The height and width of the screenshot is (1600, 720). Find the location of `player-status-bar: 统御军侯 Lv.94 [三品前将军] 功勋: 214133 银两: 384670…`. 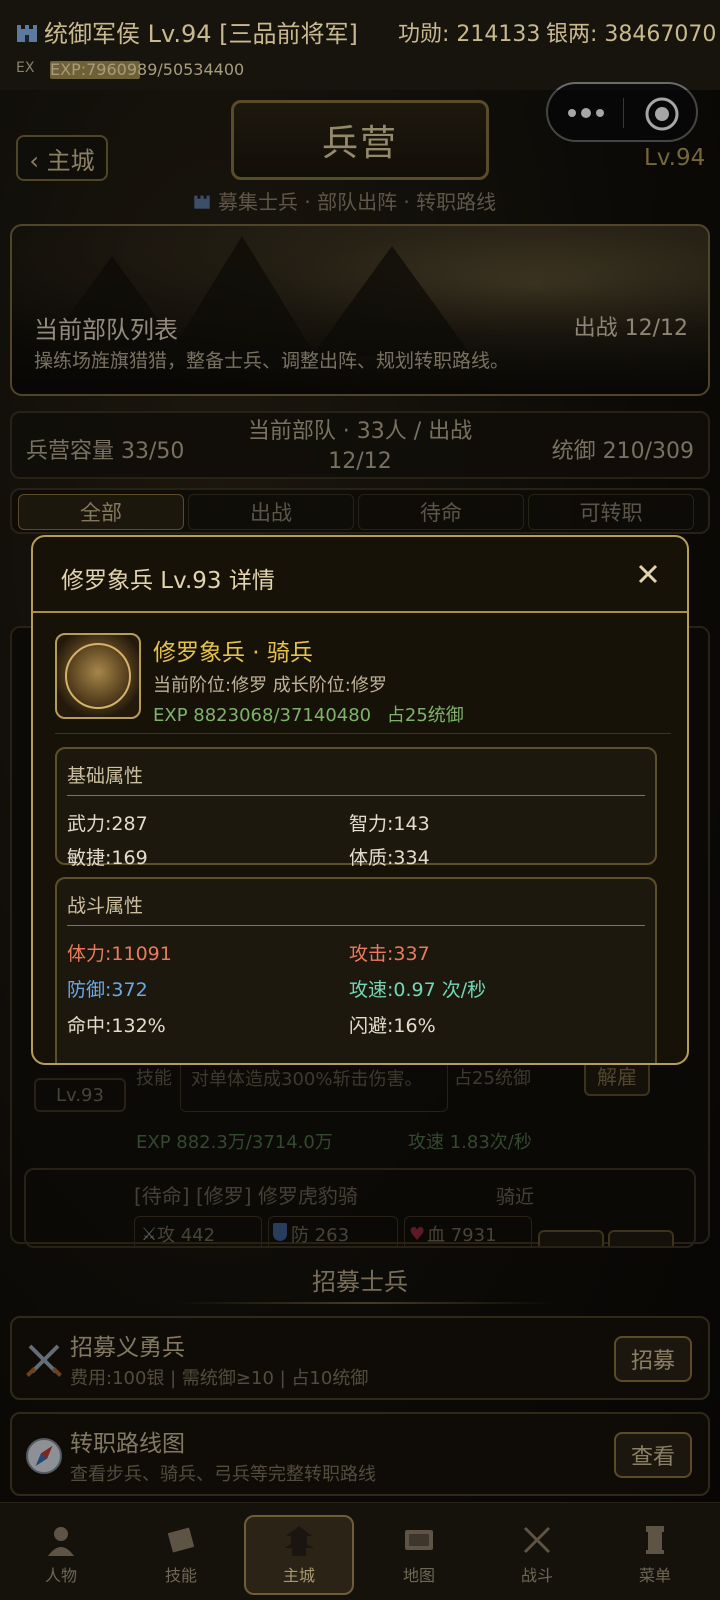

player-status-bar: 统御军侯 Lv.94 [三品前将军] 功勋: 214133 银两: 384670… is located at coordinates (360, 45).